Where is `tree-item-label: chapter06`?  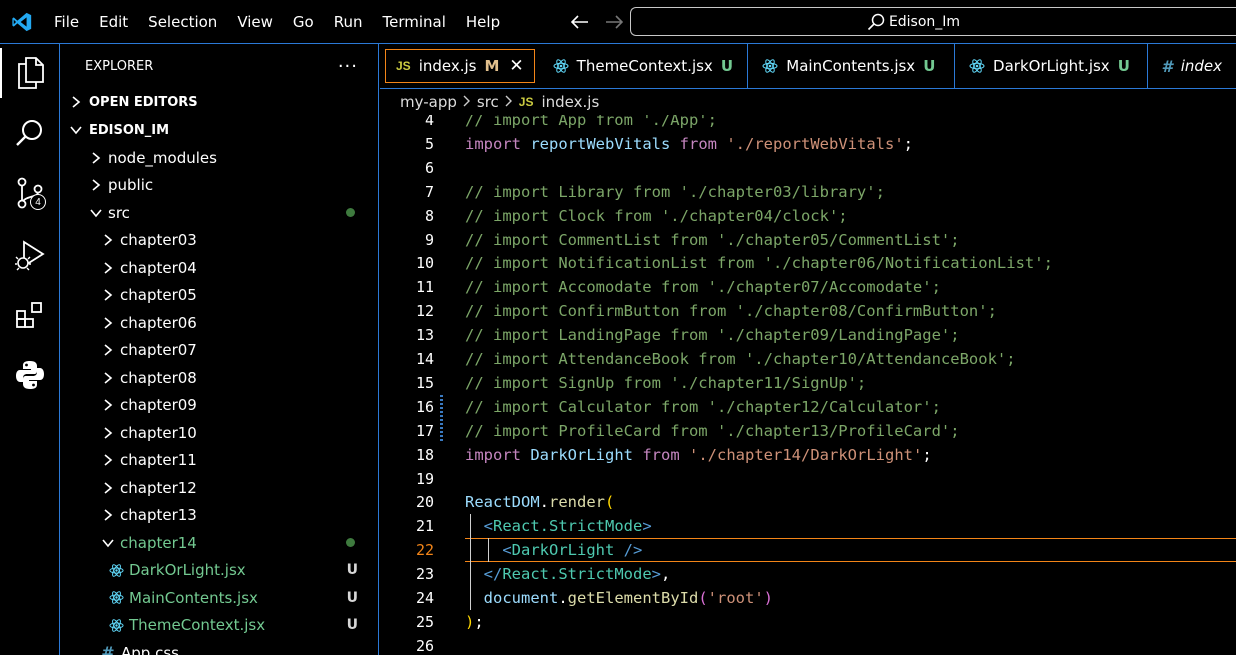
tree-item-label: chapter06 is located at coordinates (158, 322).